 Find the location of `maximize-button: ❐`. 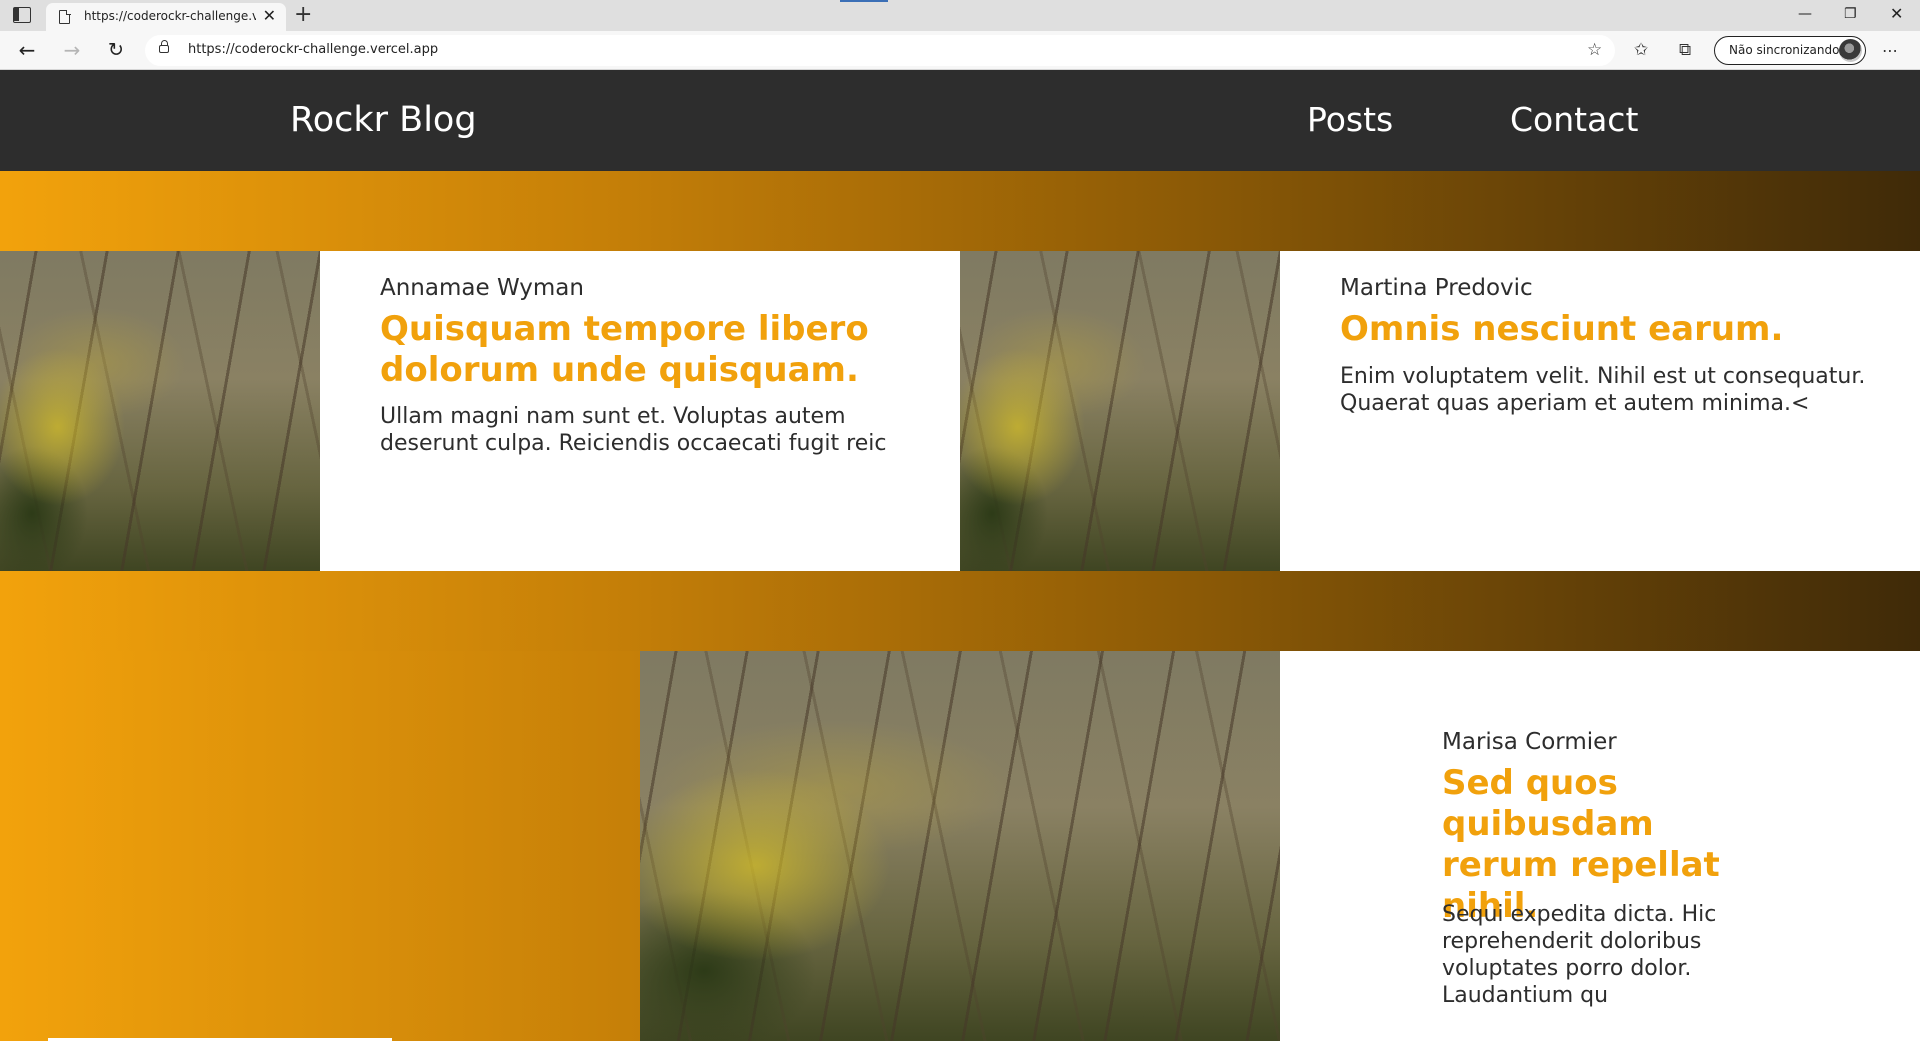

maximize-button: ❐ is located at coordinates (1850, 14).